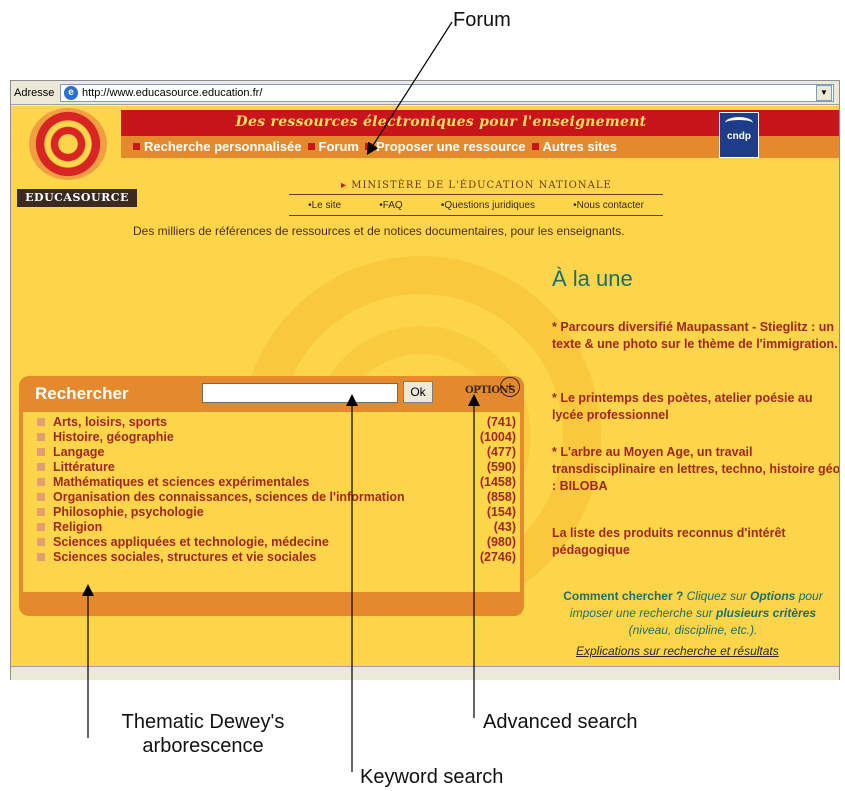  I want to click on plus-circle-icon: +, so click(510, 387).